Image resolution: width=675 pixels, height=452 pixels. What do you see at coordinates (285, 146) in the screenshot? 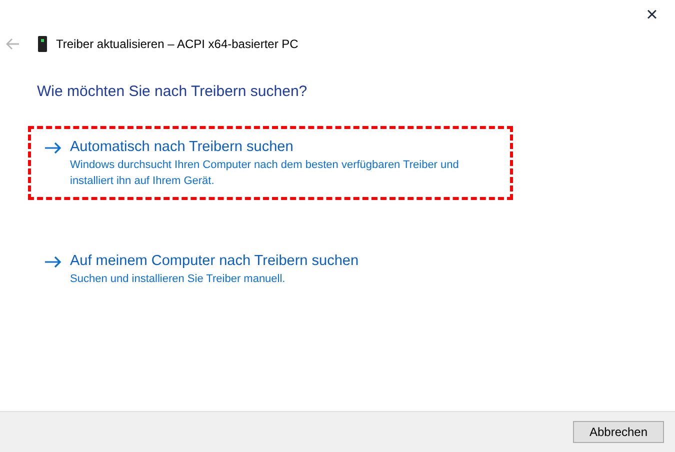
I see `option-link: Automatisch nach Treibern suchen` at bounding box center [285, 146].